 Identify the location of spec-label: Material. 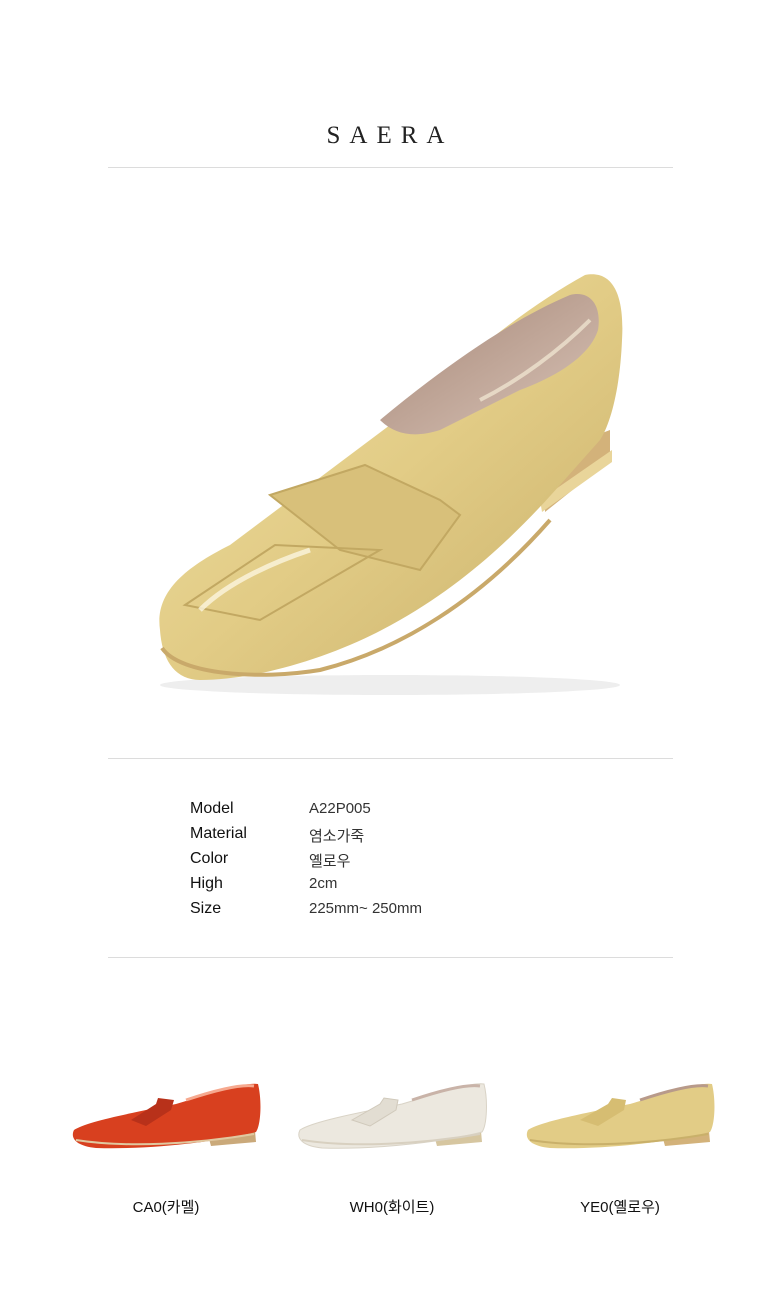
(218, 833).